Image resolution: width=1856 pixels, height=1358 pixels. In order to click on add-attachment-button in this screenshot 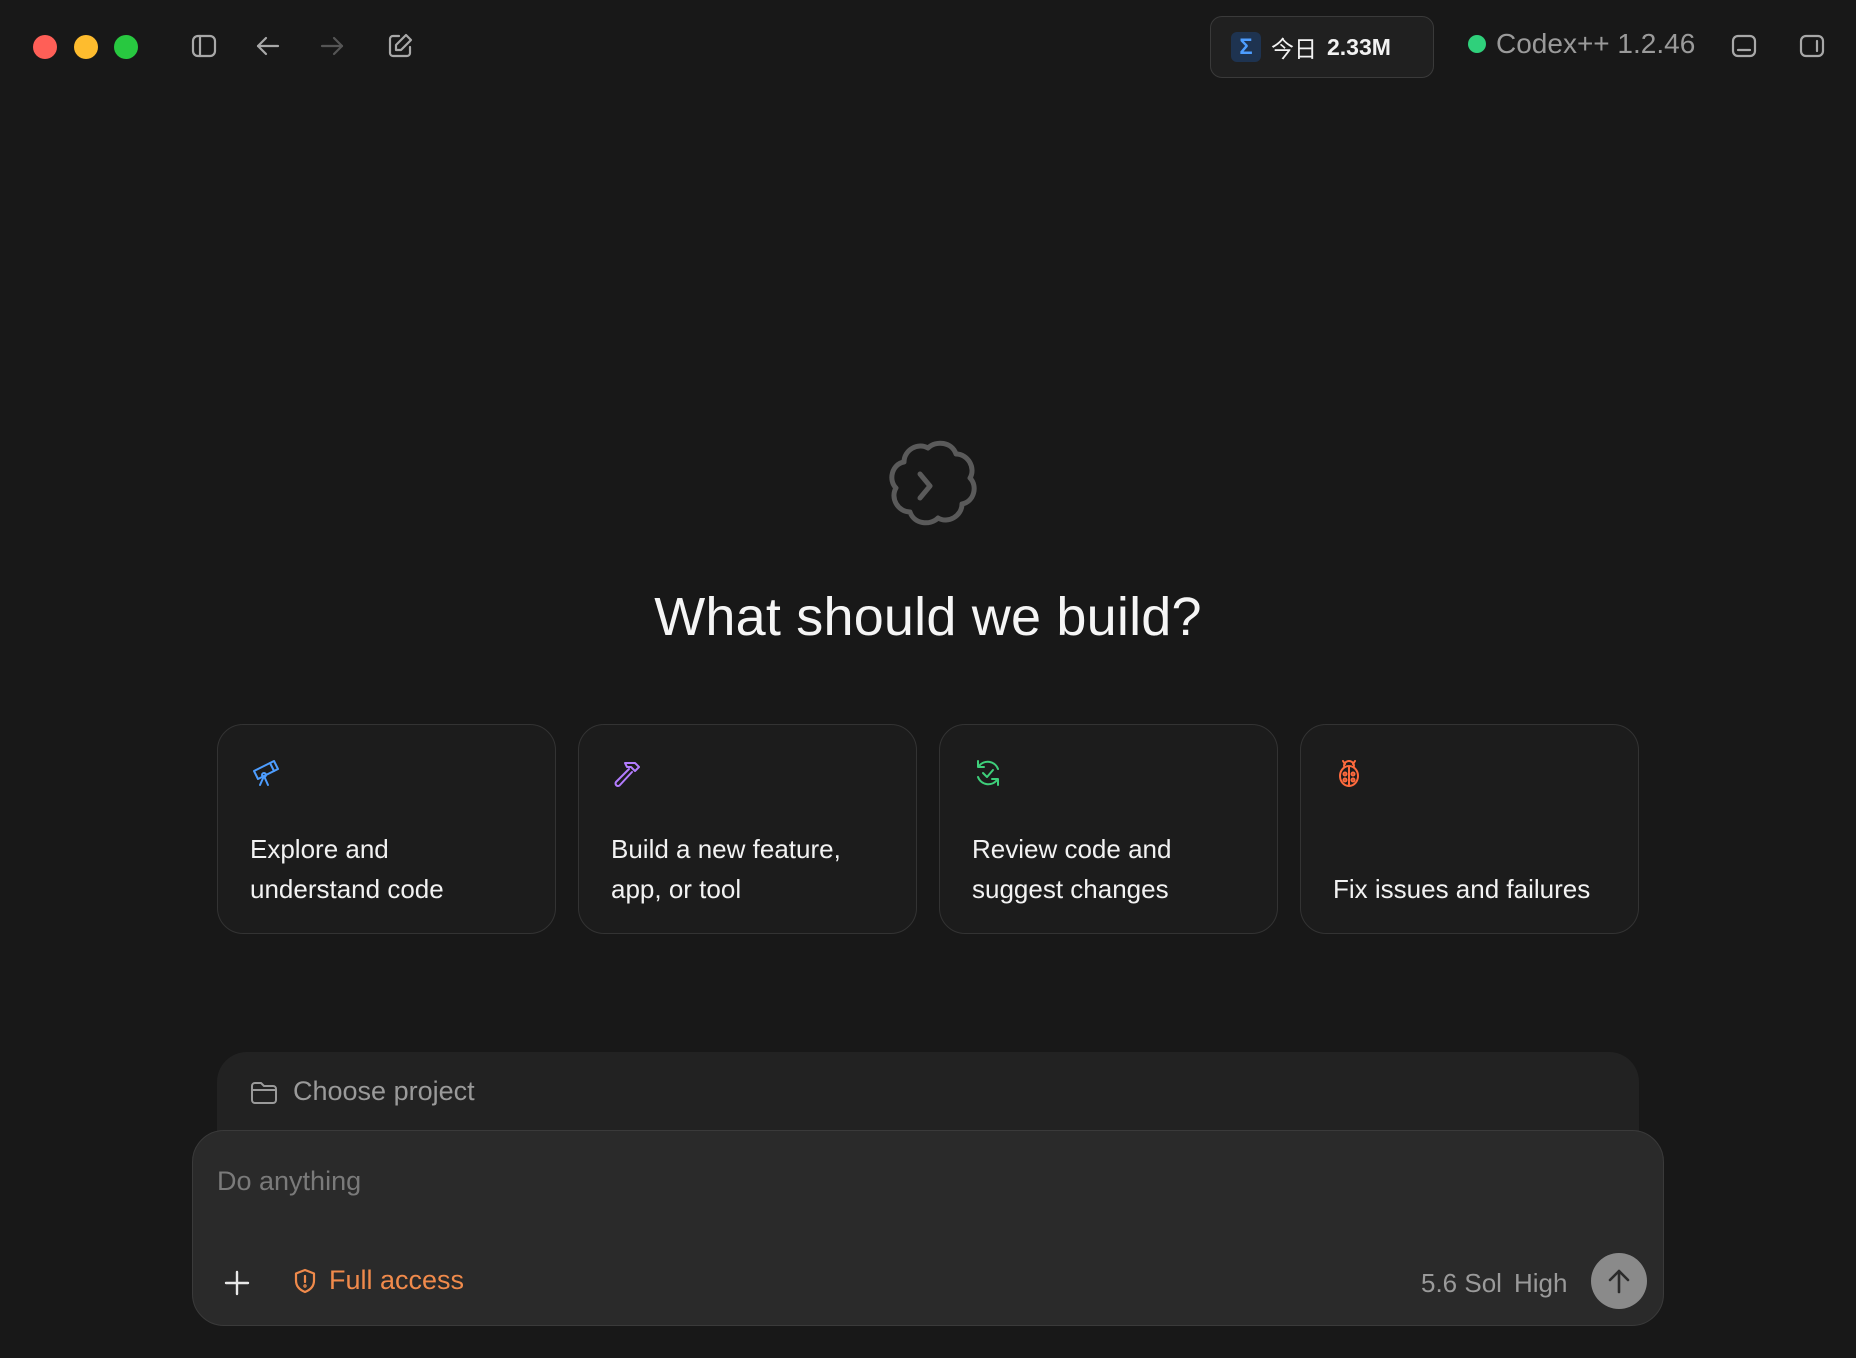, I will do `click(237, 1283)`.